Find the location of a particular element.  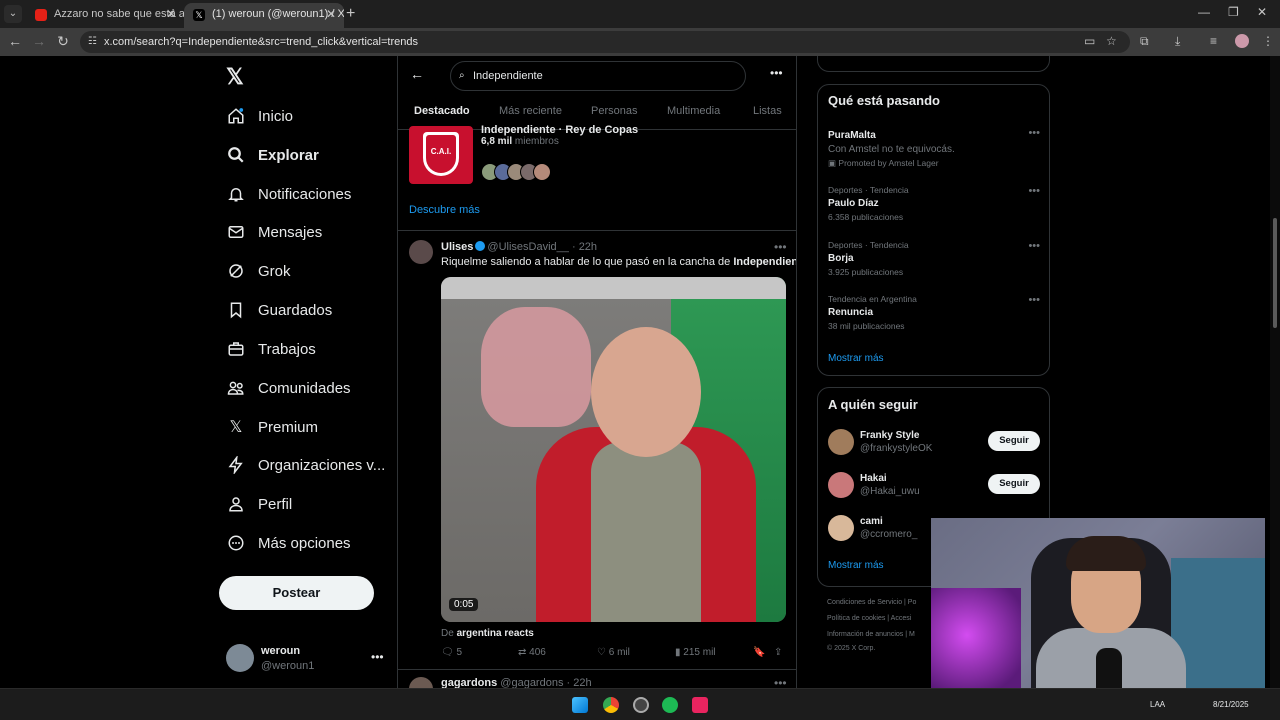

tab-search-button: ⌄ is located at coordinates (13, 14).